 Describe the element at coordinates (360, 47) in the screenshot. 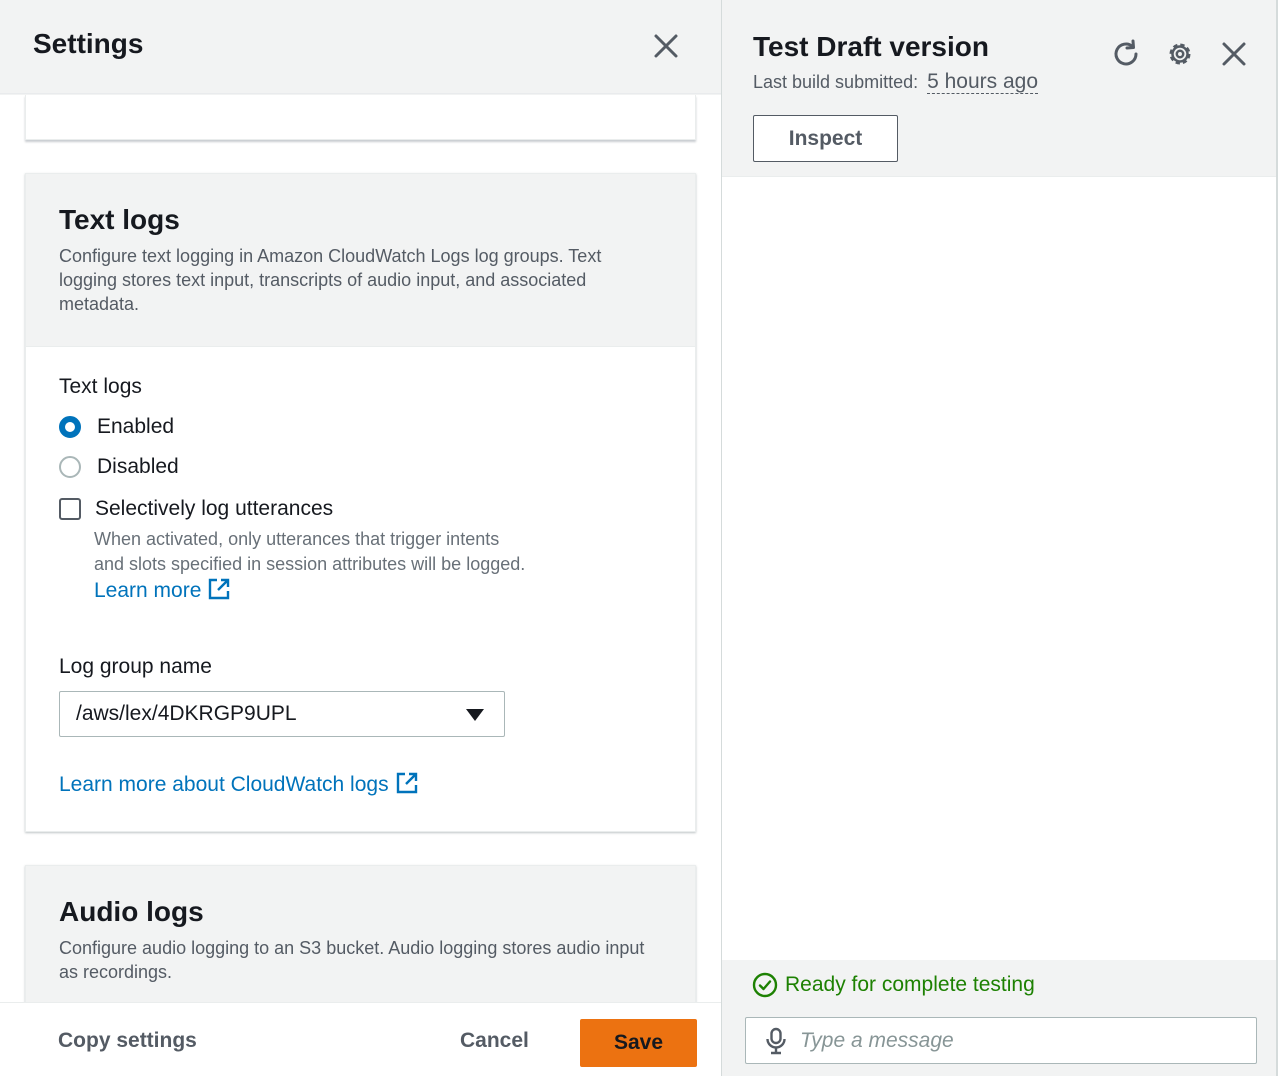

I see `settings-header: Settings` at that location.